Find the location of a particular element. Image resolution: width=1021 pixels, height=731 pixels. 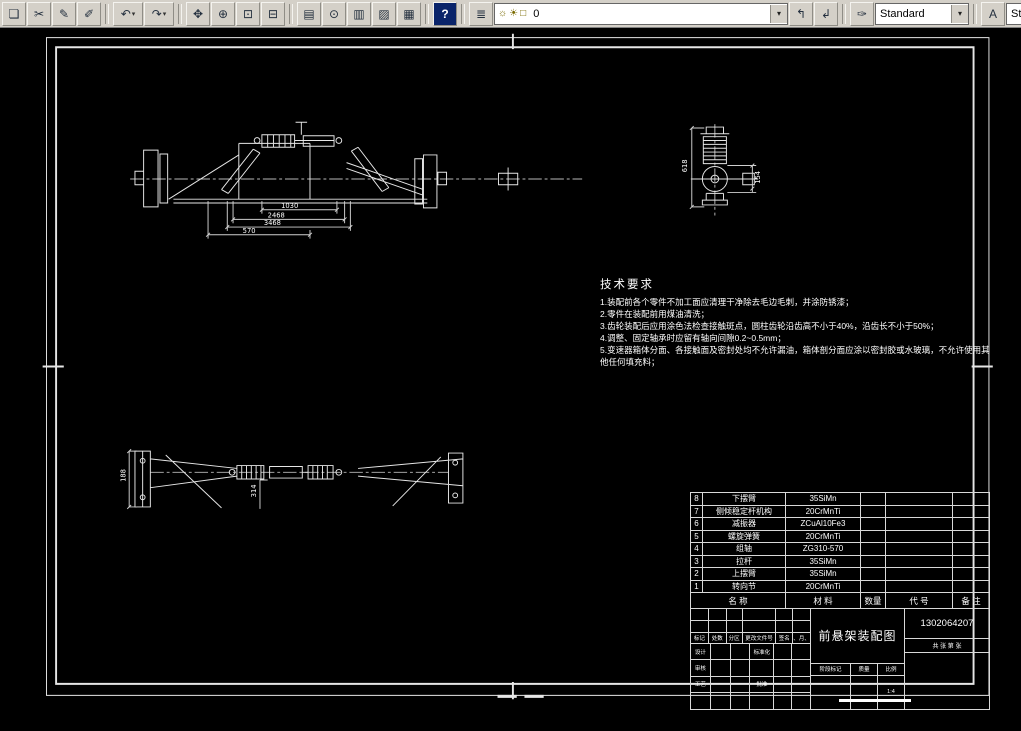

cut-button: ✂ is located at coordinates (39, 13).